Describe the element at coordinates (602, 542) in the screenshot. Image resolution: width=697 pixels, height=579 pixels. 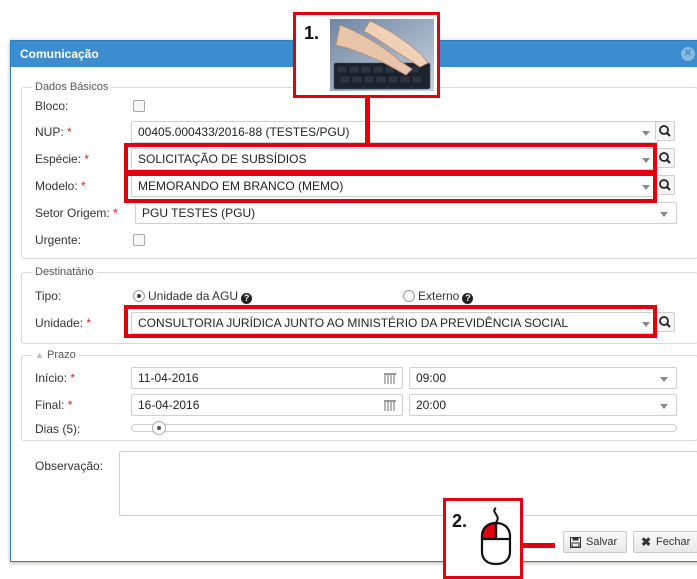
I see `salvar-label: Salvar` at that location.